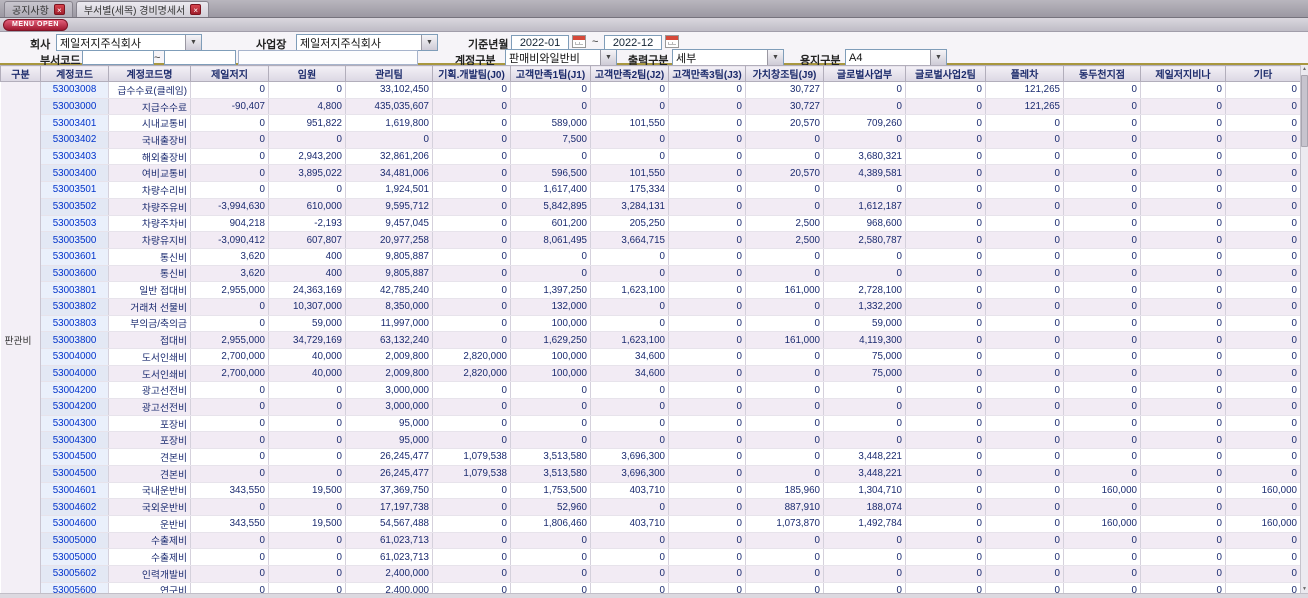  What do you see at coordinates (118, 57) in the screenshot?
I see `dept-from-input` at bounding box center [118, 57].